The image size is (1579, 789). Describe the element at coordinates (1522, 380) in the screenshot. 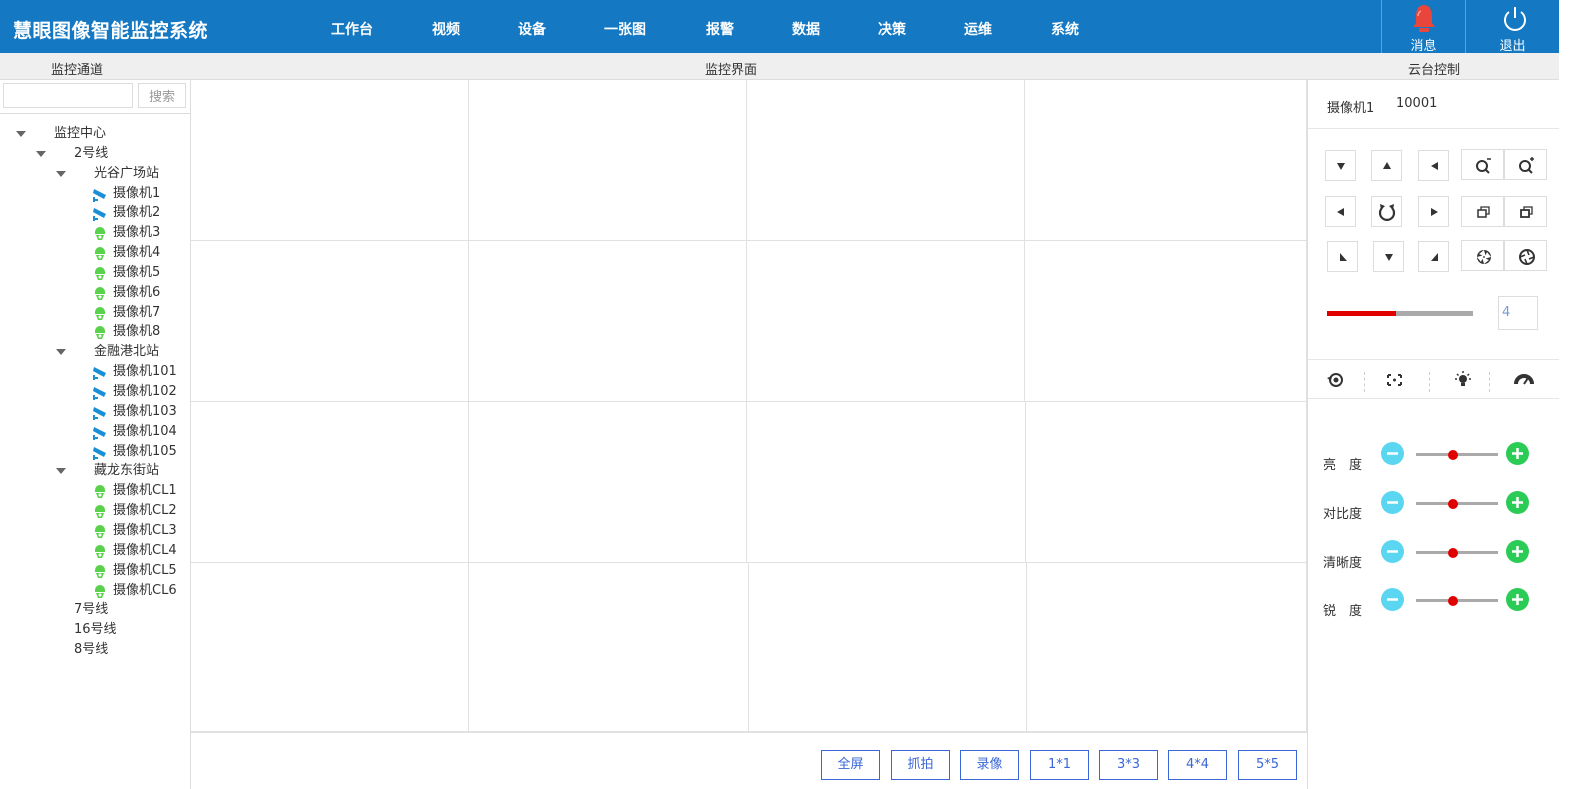

I see `speed-button` at that location.